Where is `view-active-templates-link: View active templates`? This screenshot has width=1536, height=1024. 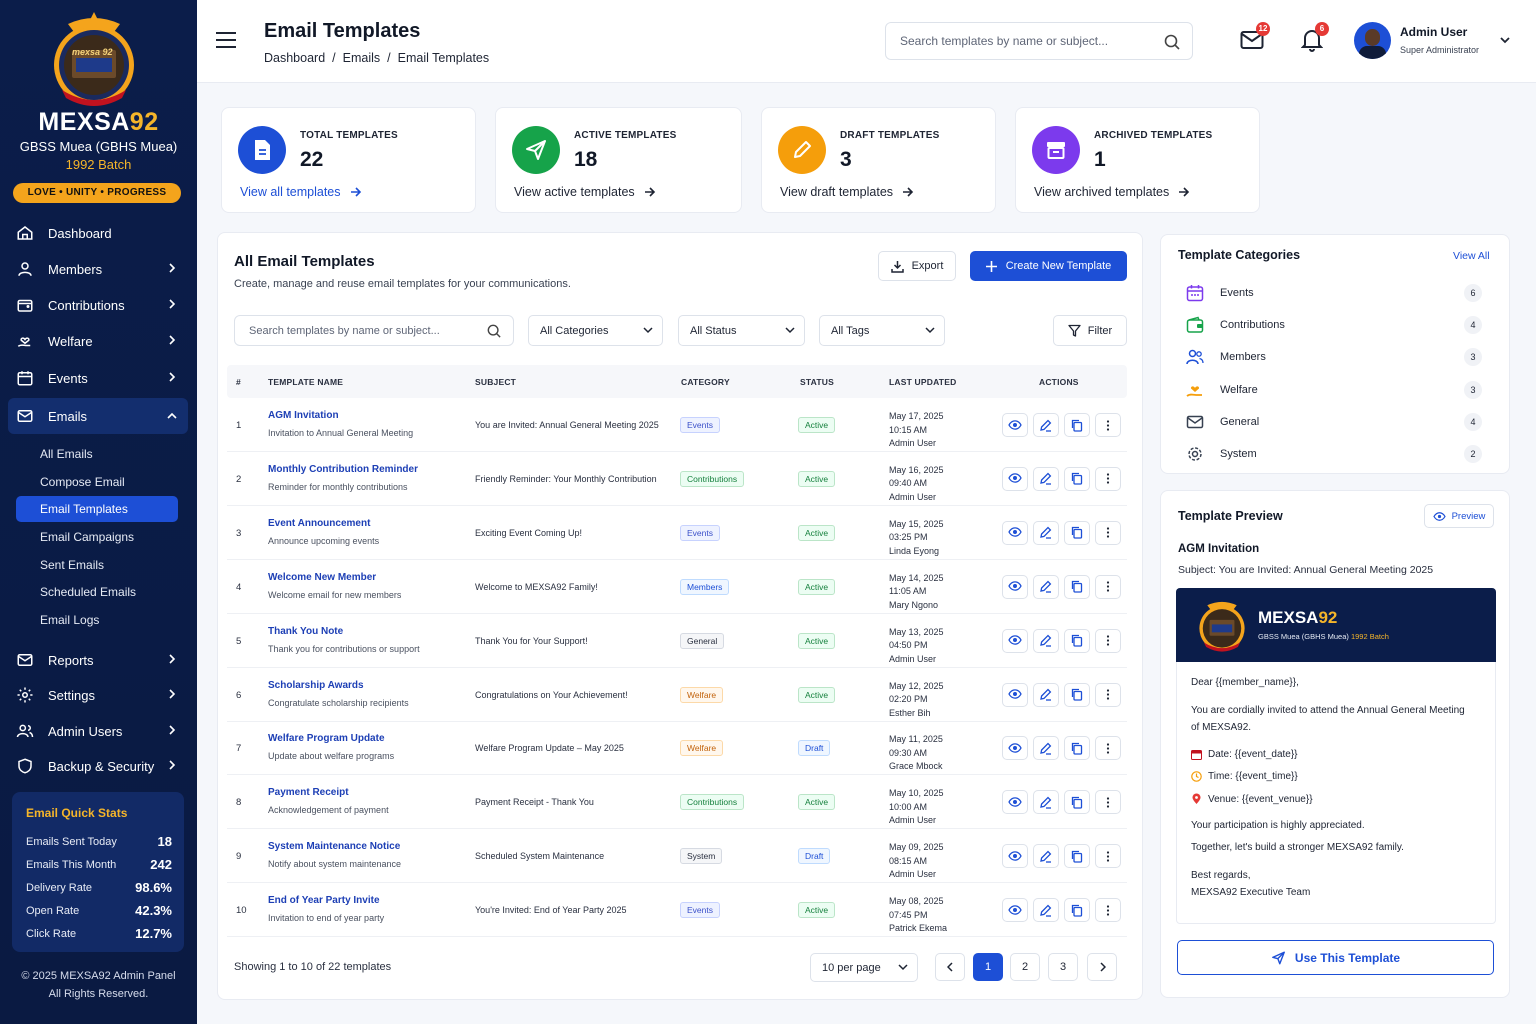 view-active-templates-link: View active templates is located at coordinates (585, 192).